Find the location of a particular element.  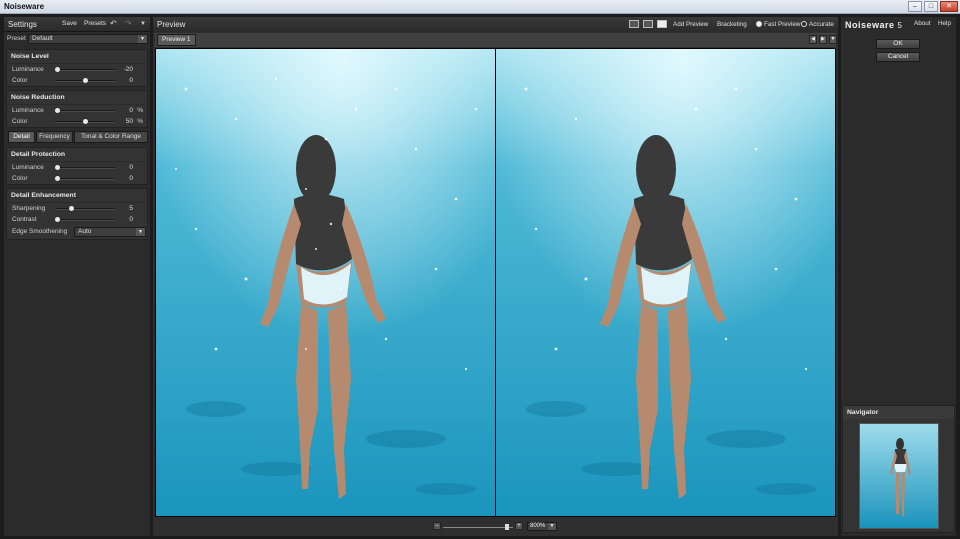

help-button: Help is located at coordinates (944, 23).